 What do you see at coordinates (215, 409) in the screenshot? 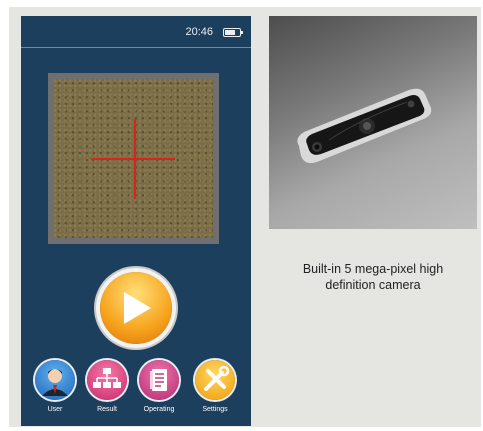
I see `nav-settings-label: Settings` at bounding box center [215, 409].